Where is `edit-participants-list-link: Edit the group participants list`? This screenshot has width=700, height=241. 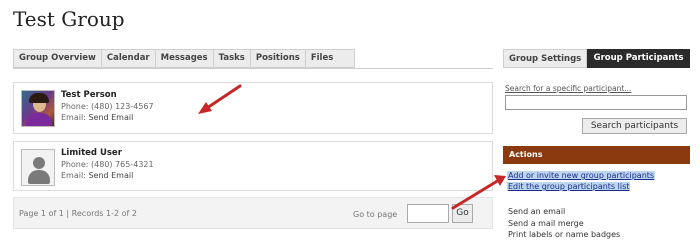 edit-participants-list-link: Edit the group participants list is located at coordinates (569, 186).